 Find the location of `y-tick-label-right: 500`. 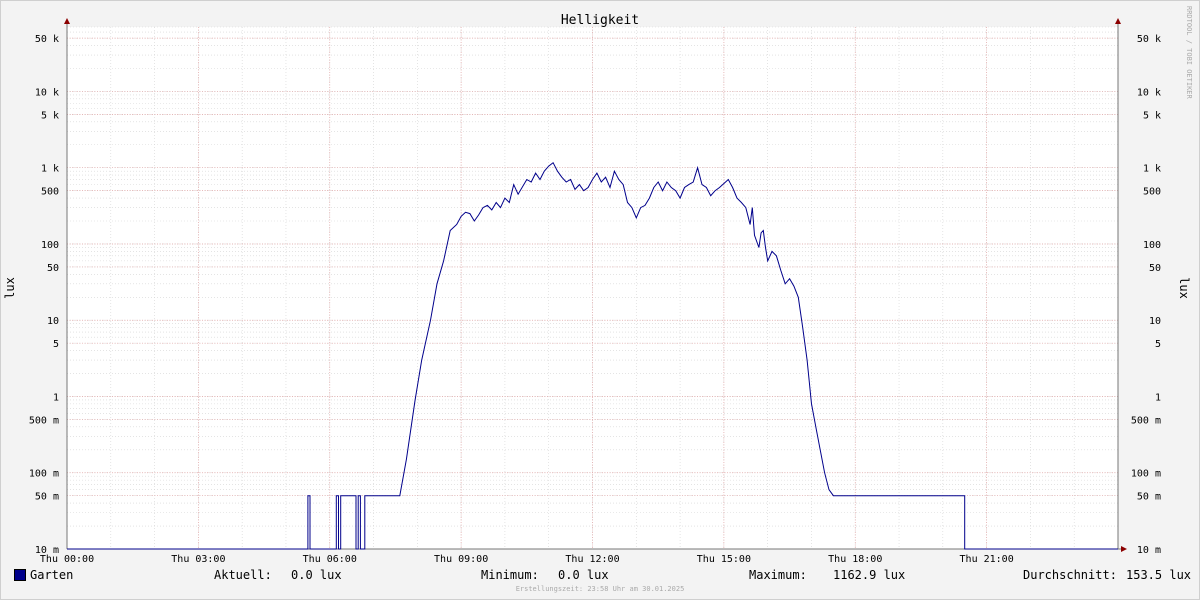

y-tick-label-right: 500 is located at coordinates (1152, 192).